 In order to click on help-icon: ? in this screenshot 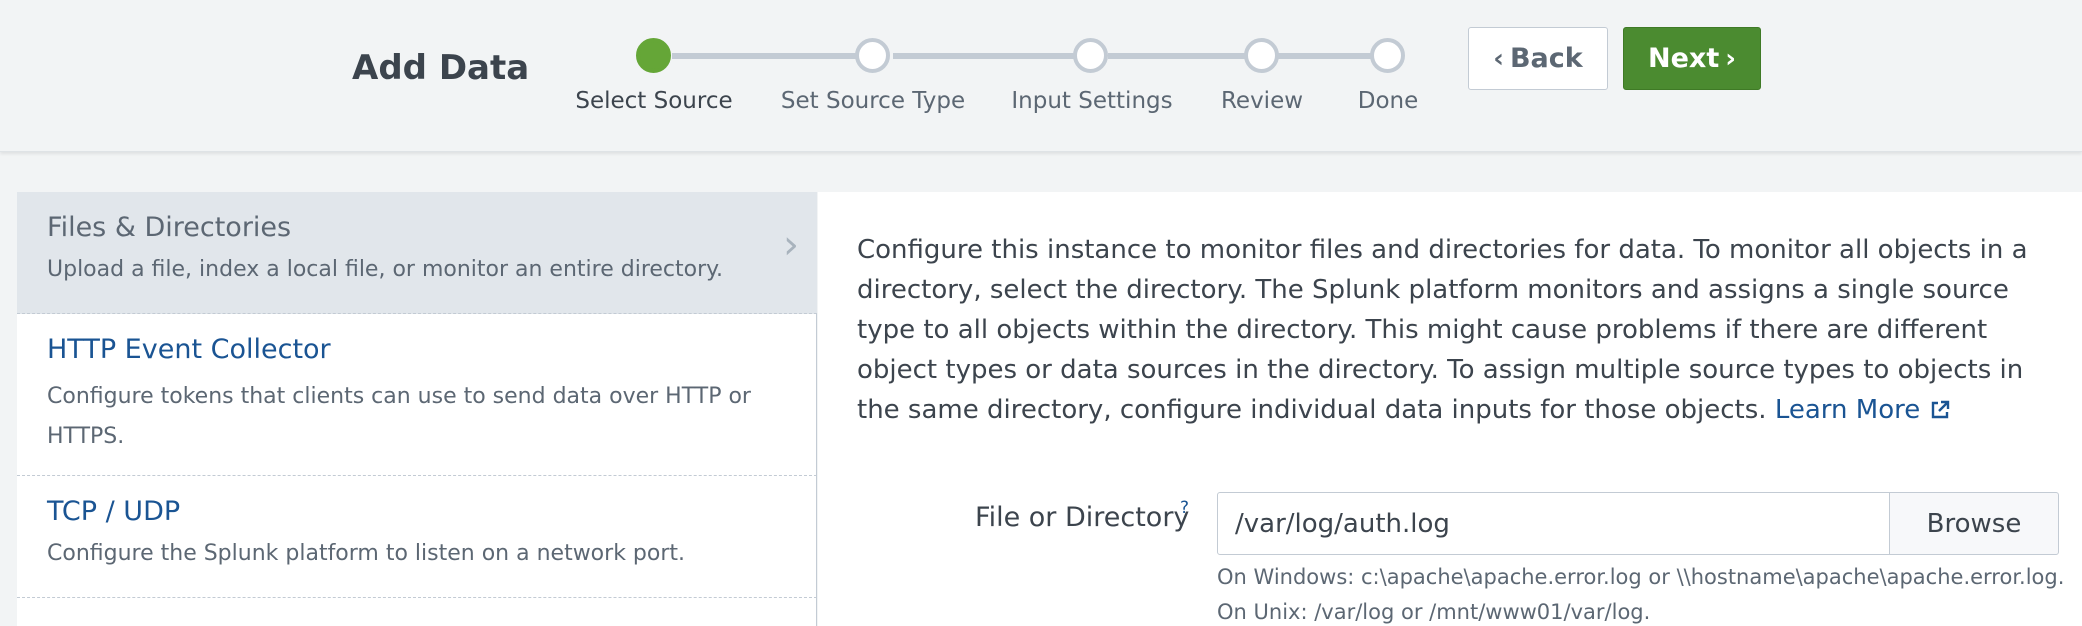, I will do `click(1184, 508)`.